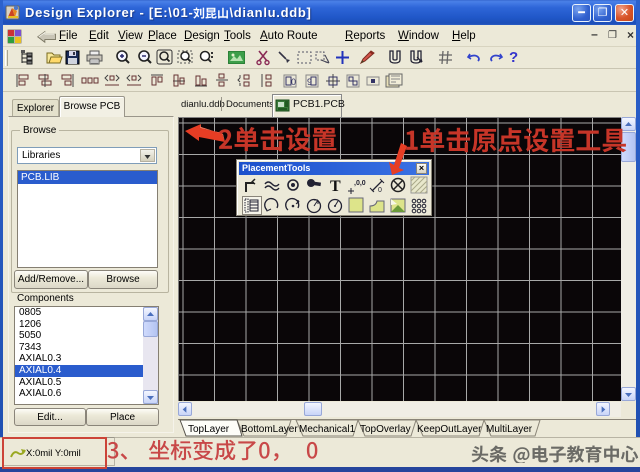 Image resolution: width=640 pixels, height=472 pixels. I want to click on svg-text: ,0,0, so click(360, 183).